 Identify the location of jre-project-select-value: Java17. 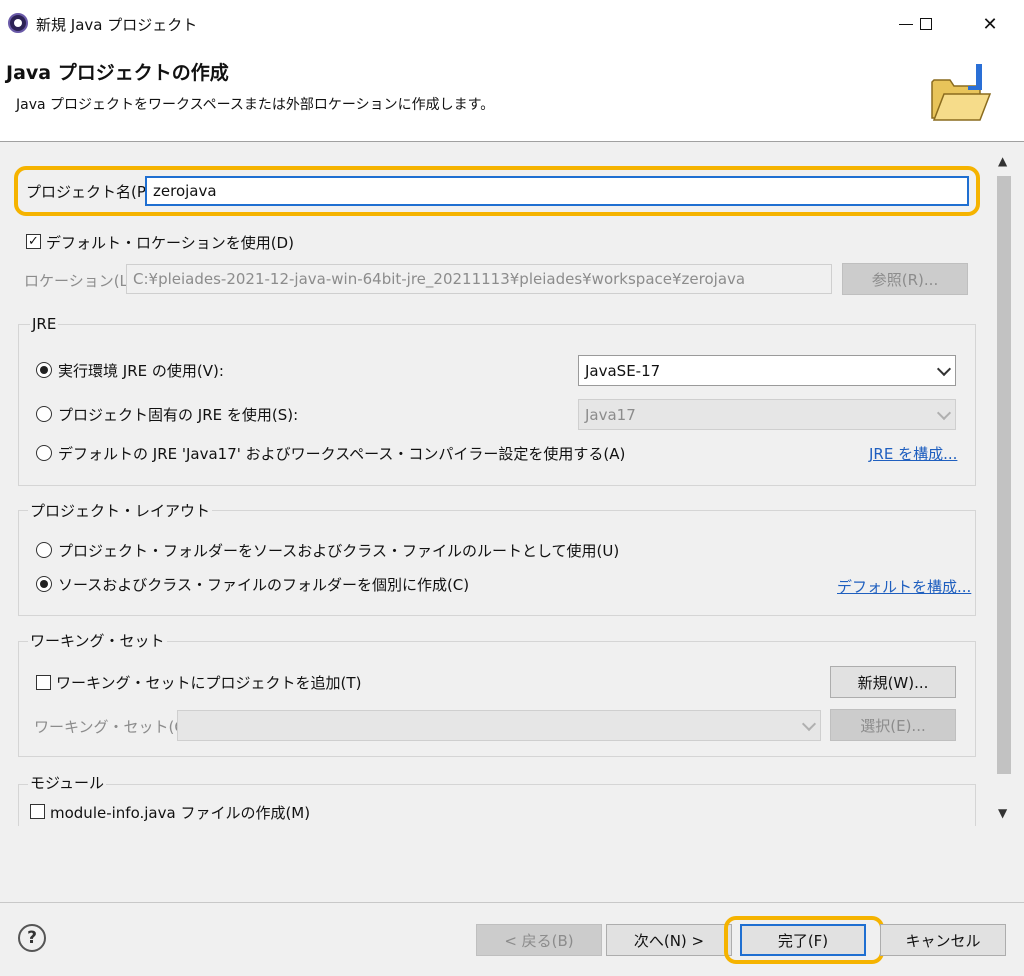
(610, 414).